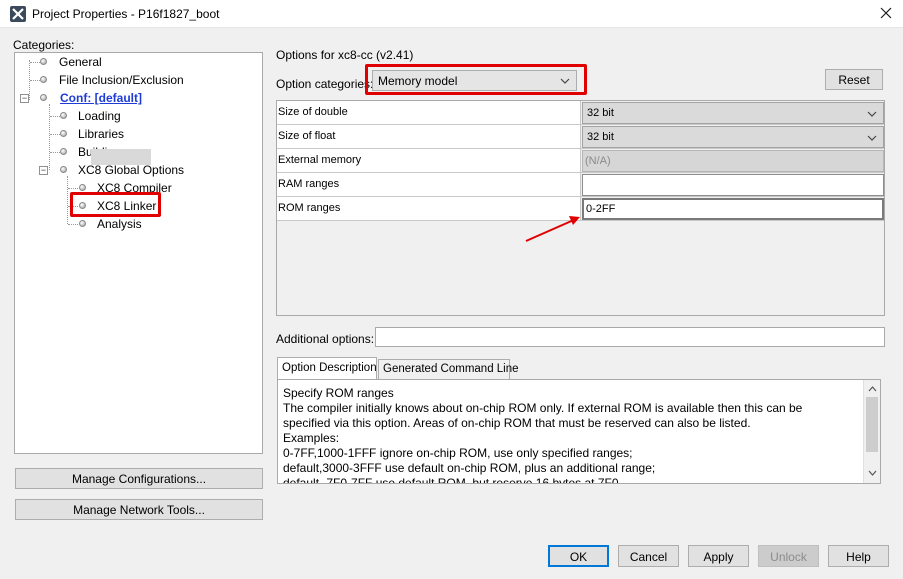 This screenshot has height=579, width=903. I want to click on close-icon, so click(886, 13).